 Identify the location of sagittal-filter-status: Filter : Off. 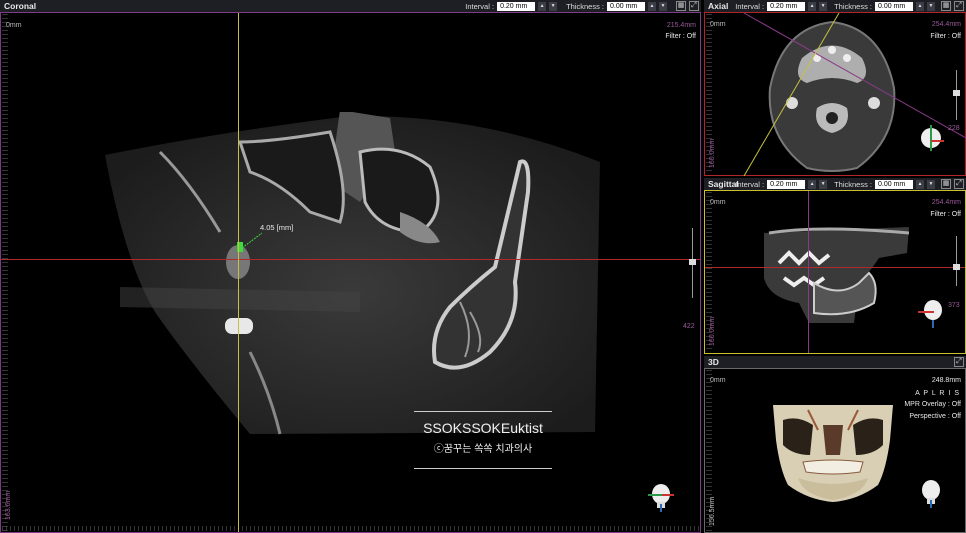
(945, 214).